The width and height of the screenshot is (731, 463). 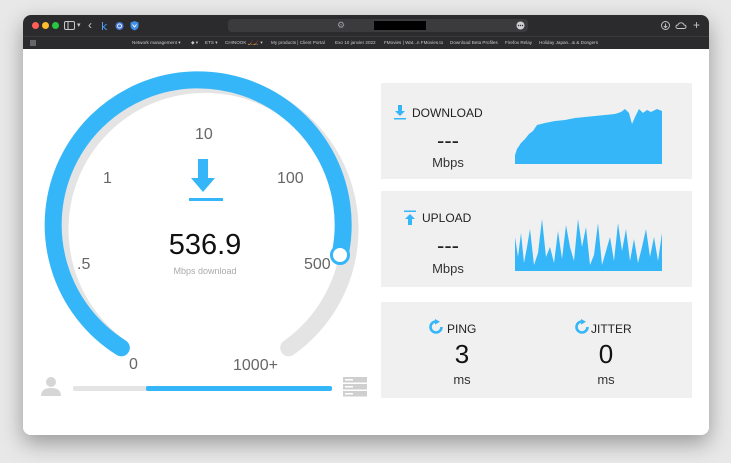 I want to click on bookmark-holiday-japan: Holiday Japan...& & Dongers, so click(x=568, y=42).